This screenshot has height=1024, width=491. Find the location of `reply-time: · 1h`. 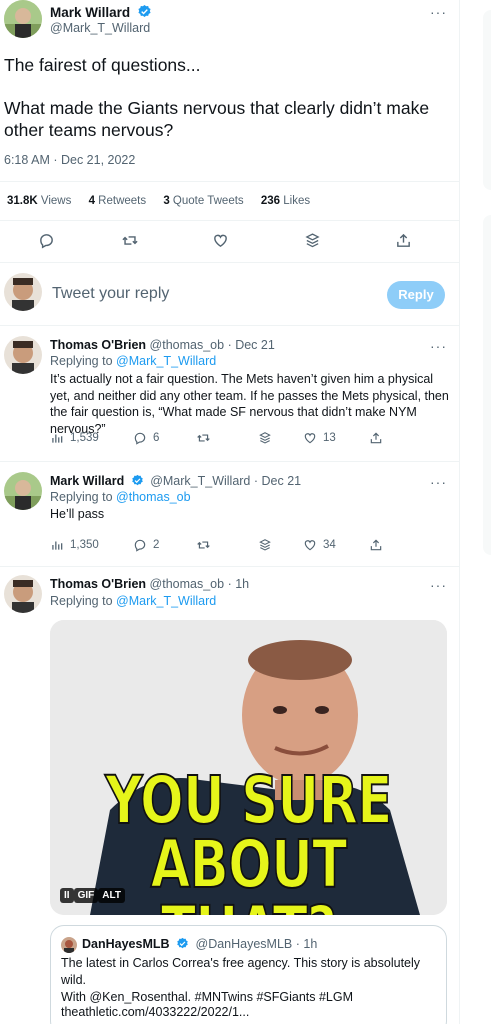

reply-time: · 1h is located at coordinates (239, 584).